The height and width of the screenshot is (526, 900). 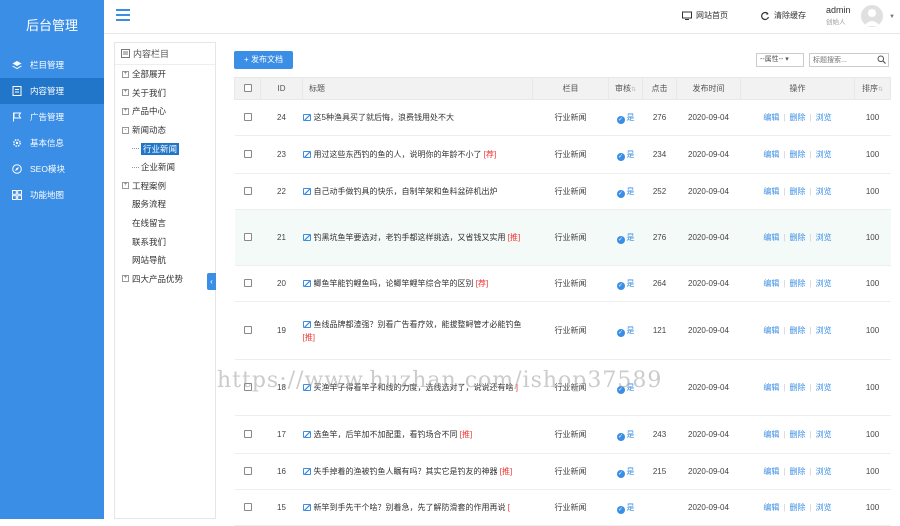 What do you see at coordinates (892, 17) in the screenshot?
I see `chevron-down-icon: ▼` at bounding box center [892, 17].